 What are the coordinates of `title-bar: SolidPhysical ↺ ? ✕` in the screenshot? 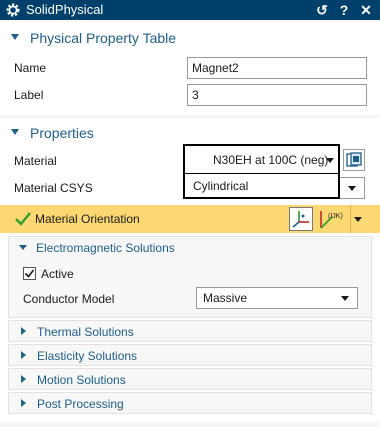 It's located at (190, 10).